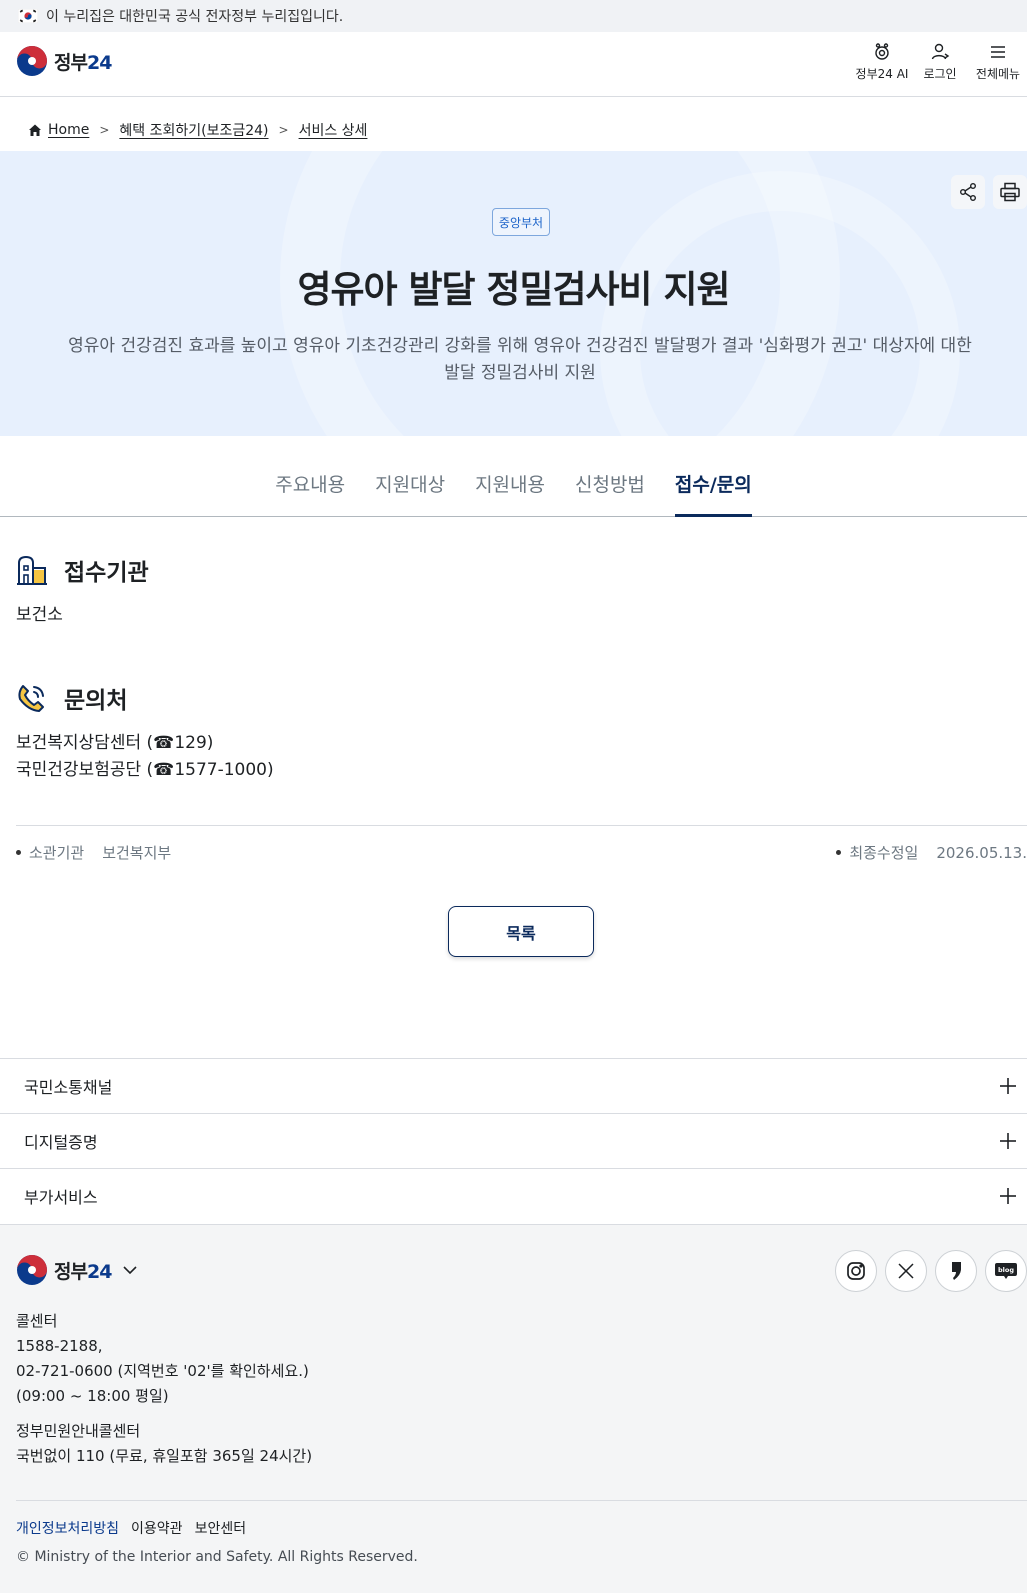 Image resolution: width=1027 pixels, height=1593 pixels. Describe the element at coordinates (92, 1396) in the screenshot. I see `call-center-line: (09:00 ~ 18:00 평일)` at that location.